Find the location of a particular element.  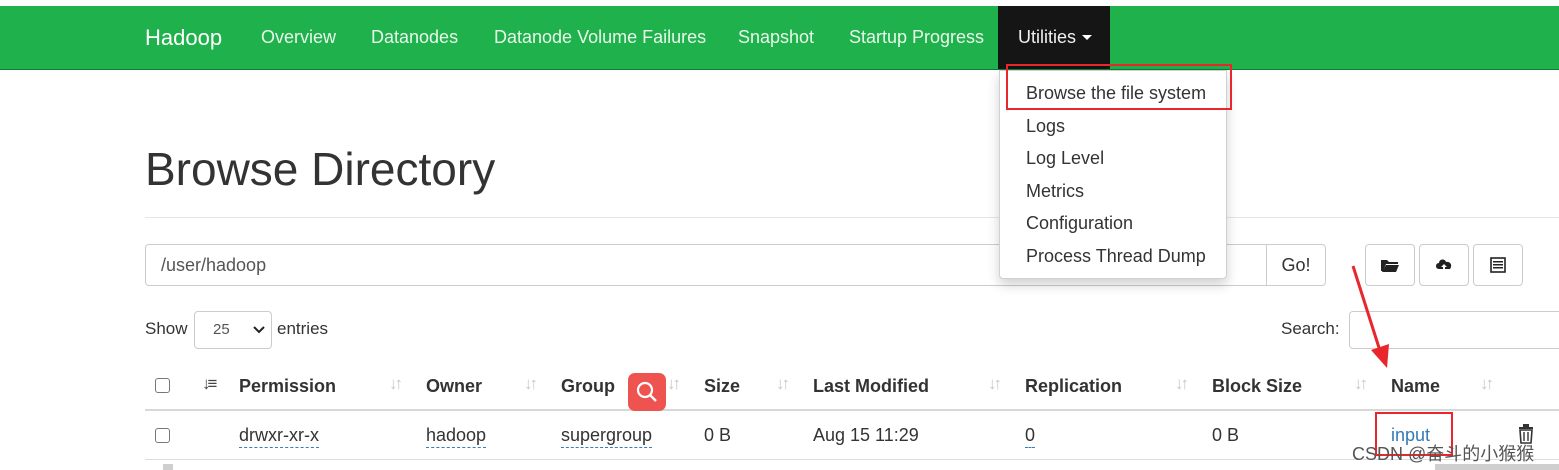

menu-log-level: Log Level is located at coordinates (1065, 158).